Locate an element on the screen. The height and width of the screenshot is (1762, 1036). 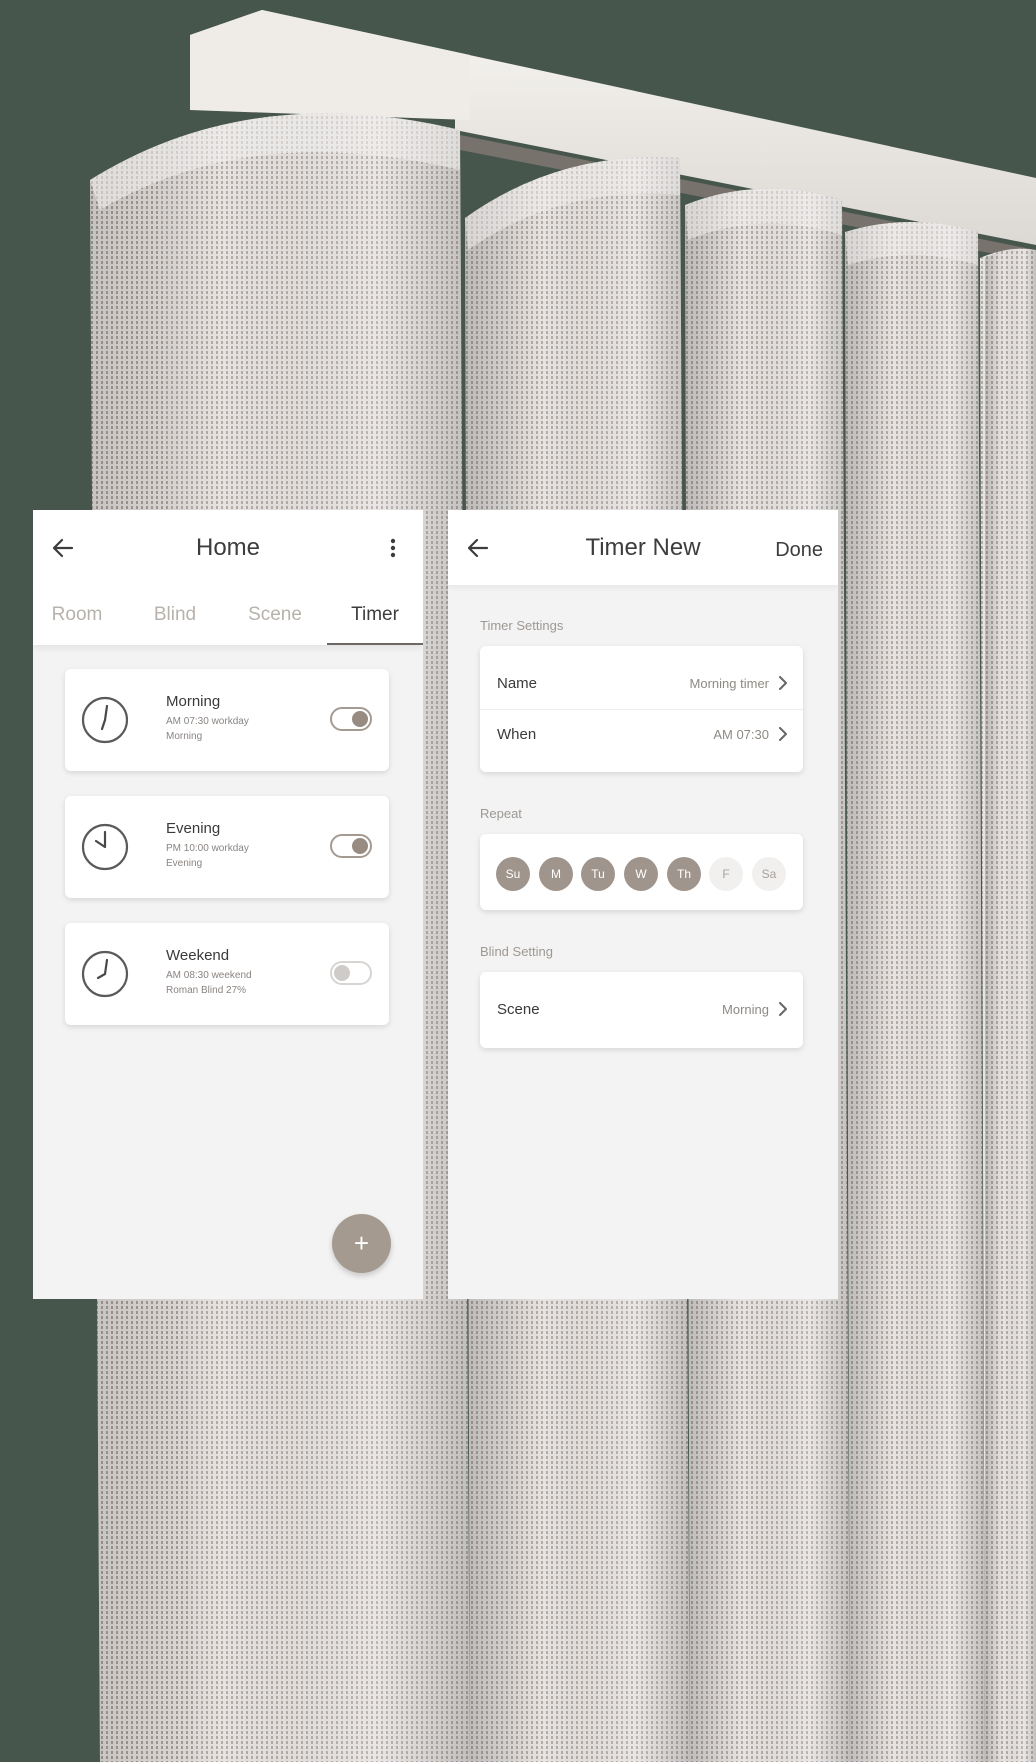
timer-settings-label: Timer Settings is located at coordinates (522, 625).